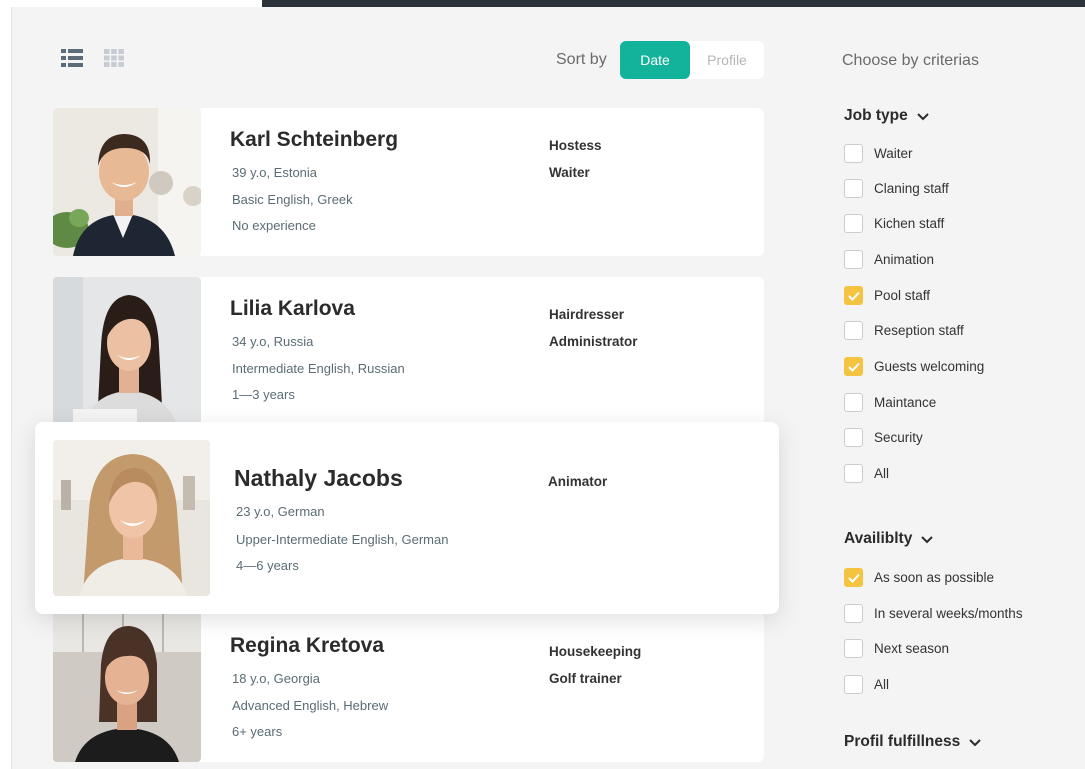 The height and width of the screenshot is (769, 1085). Describe the element at coordinates (593, 341) in the screenshot. I see `candidate-job: Administrator` at that location.